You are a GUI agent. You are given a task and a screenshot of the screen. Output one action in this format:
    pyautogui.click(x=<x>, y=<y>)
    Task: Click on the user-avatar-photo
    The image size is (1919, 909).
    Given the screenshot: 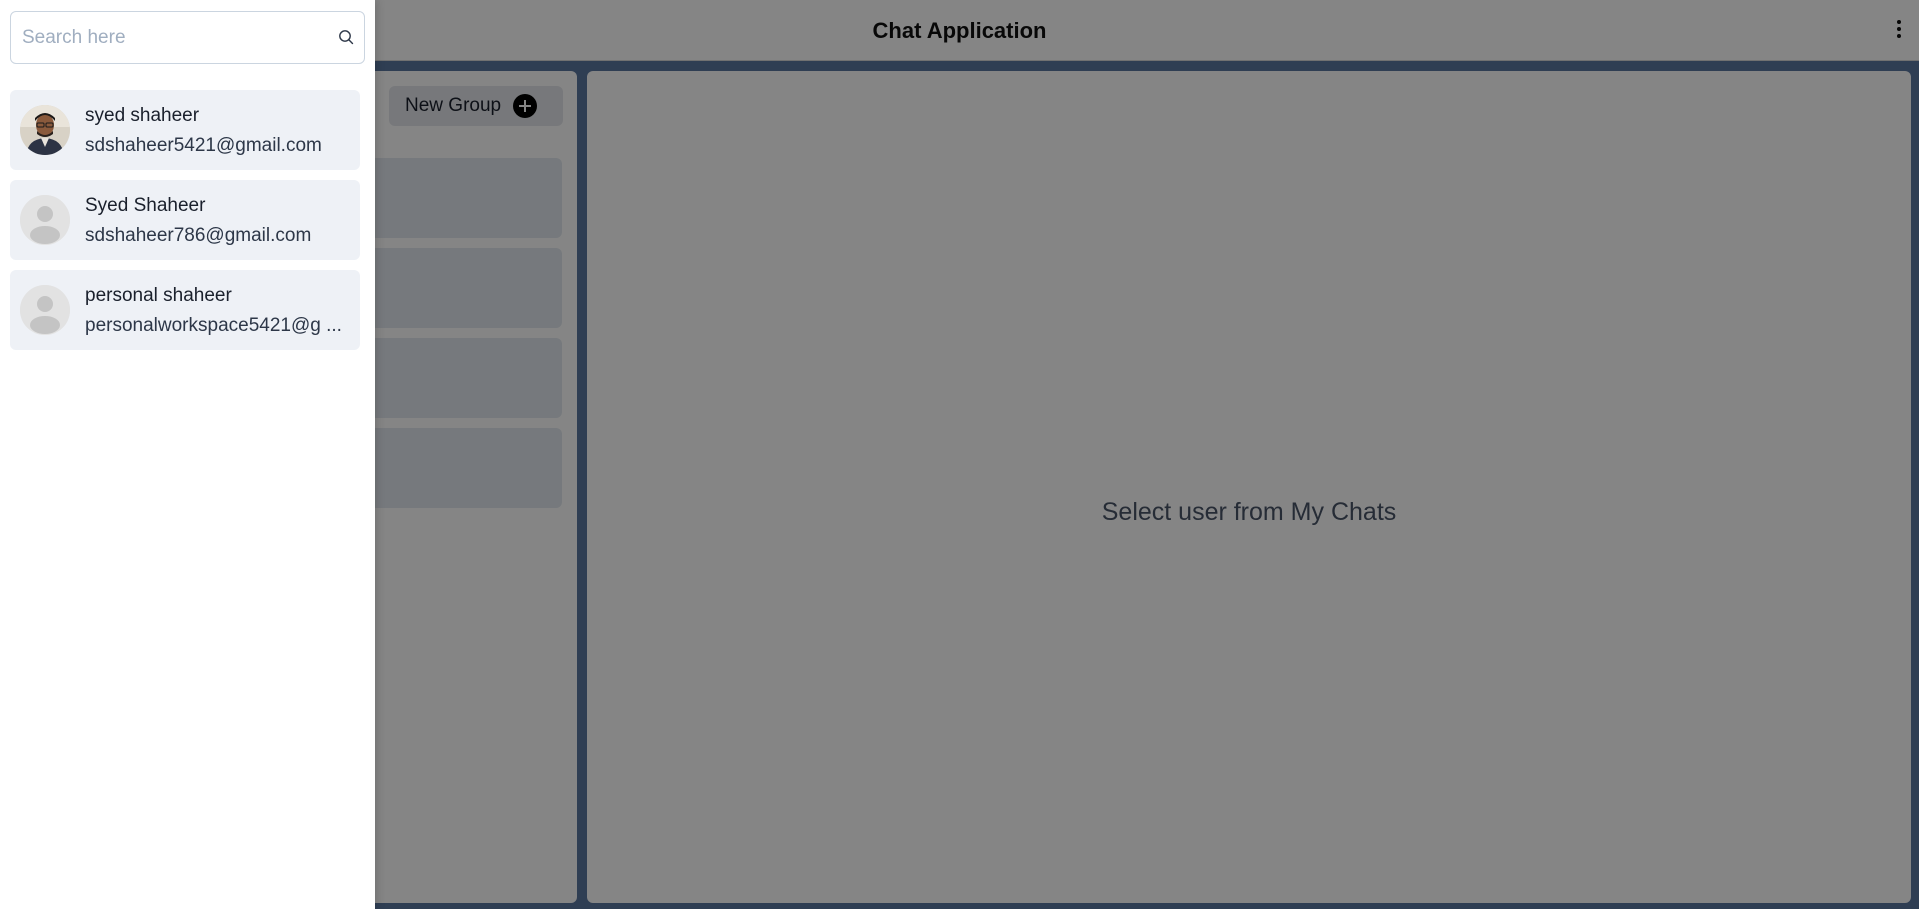 What is the action you would take?
    pyautogui.click(x=45, y=130)
    